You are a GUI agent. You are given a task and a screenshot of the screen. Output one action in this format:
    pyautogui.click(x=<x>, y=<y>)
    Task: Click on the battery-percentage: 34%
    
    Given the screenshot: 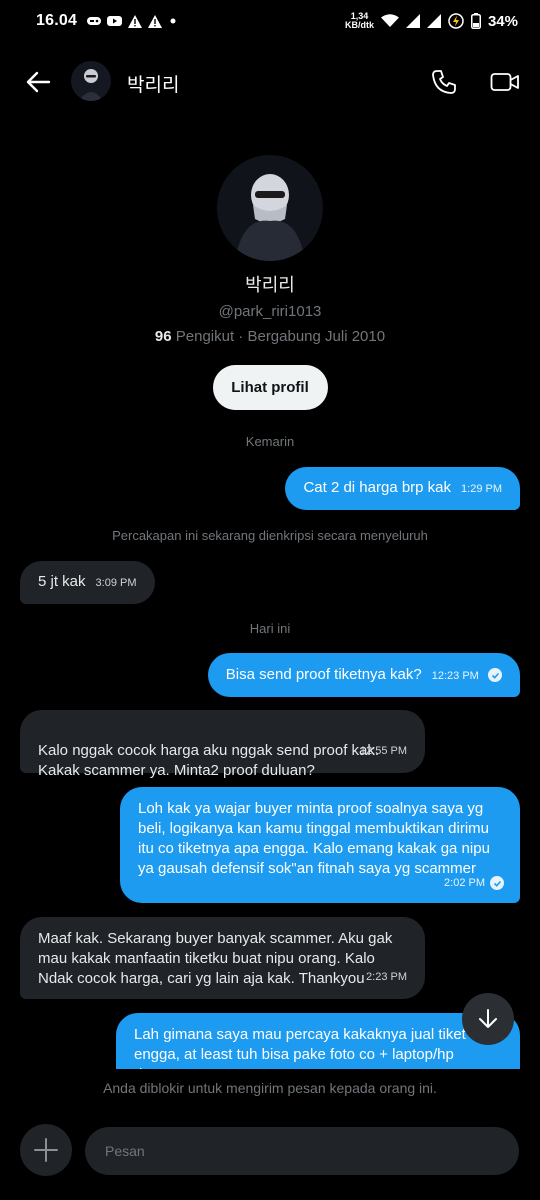 What is the action you would take?
    pyautogui.click(x=502, y=21)
    